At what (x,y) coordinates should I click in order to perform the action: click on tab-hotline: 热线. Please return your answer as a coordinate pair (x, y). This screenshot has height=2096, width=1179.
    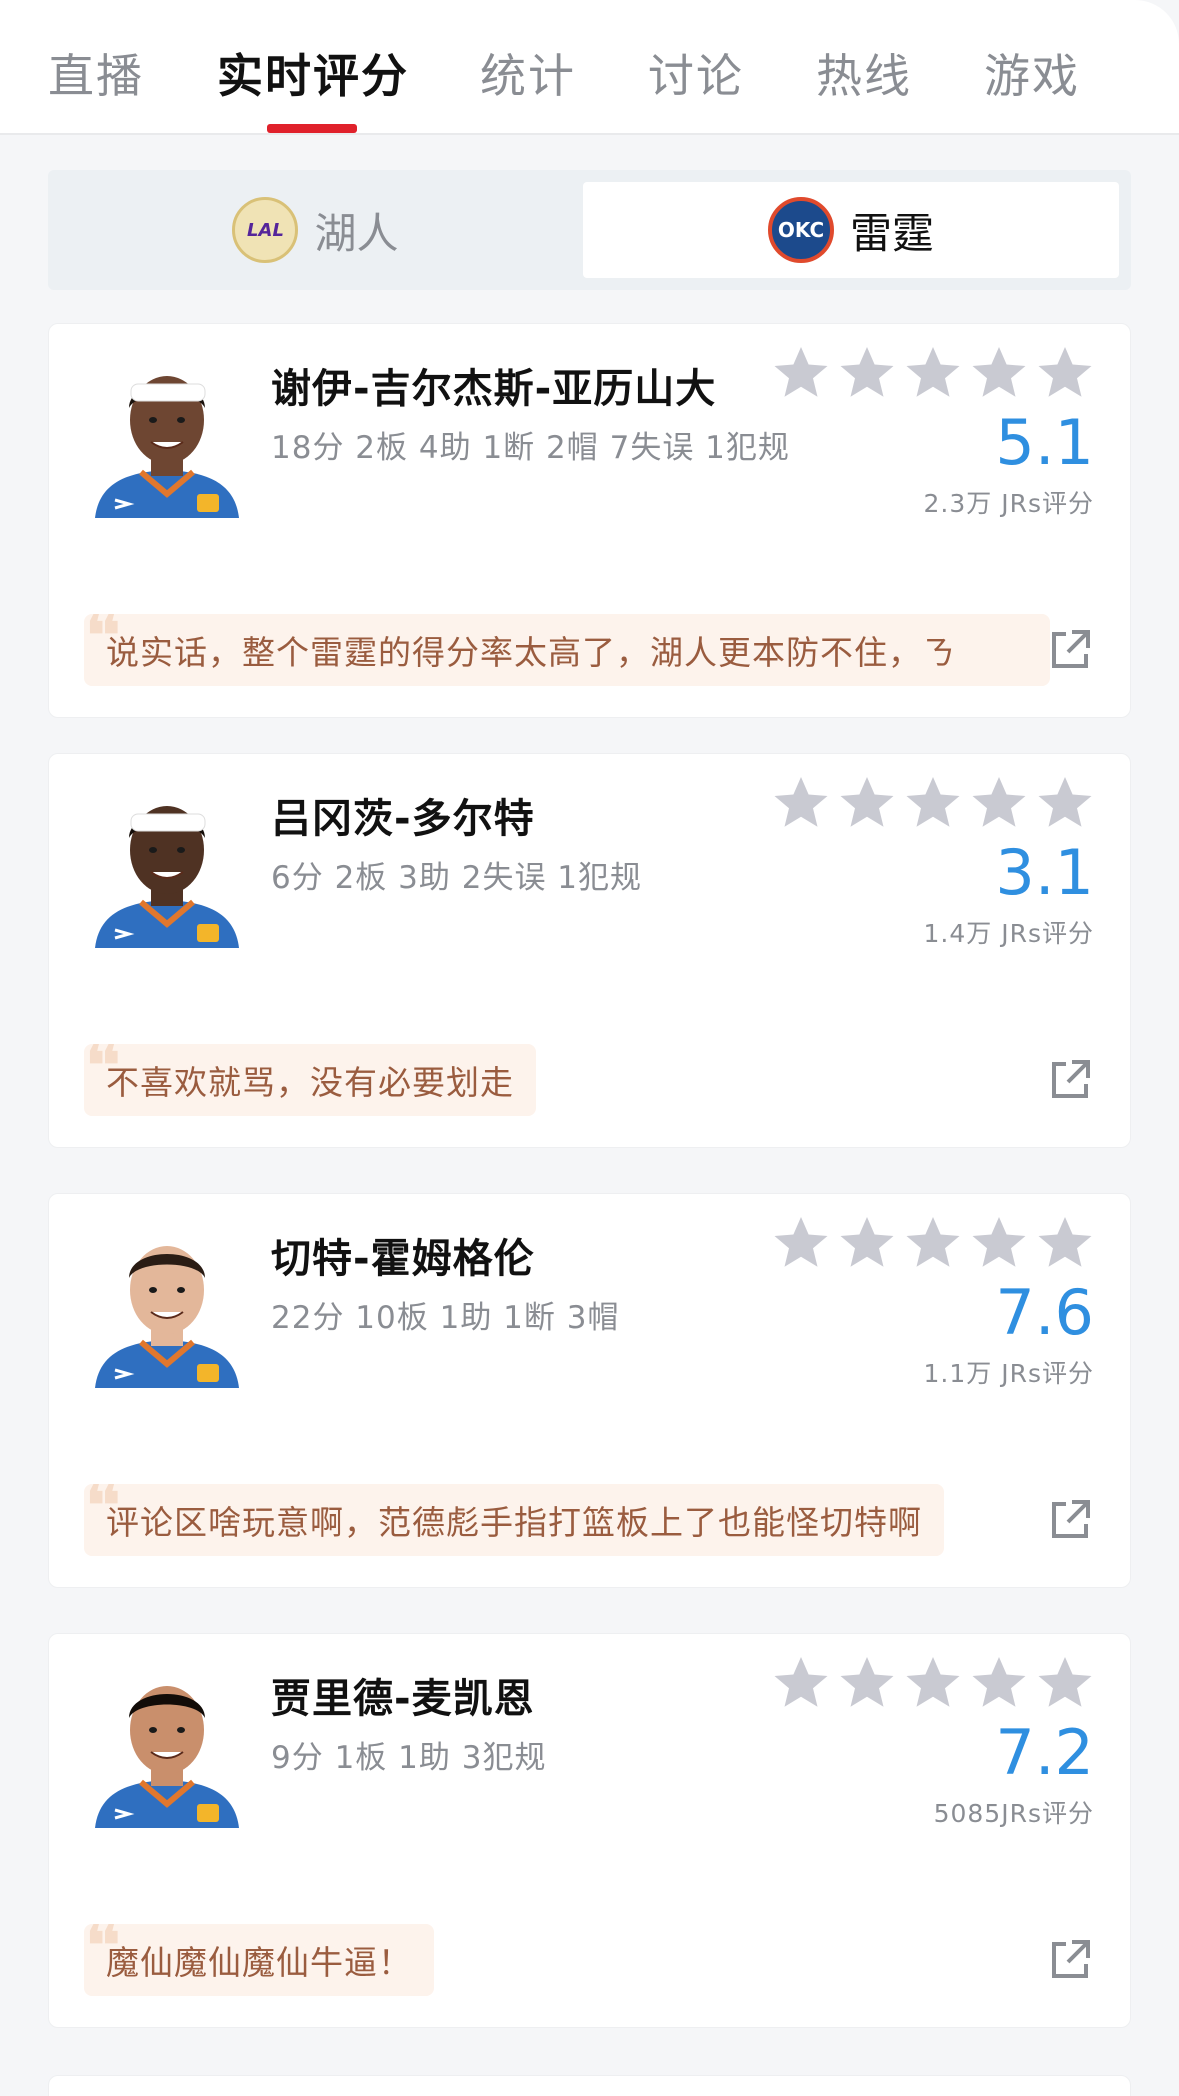
    Looking at the image, I should click on (864, 73).